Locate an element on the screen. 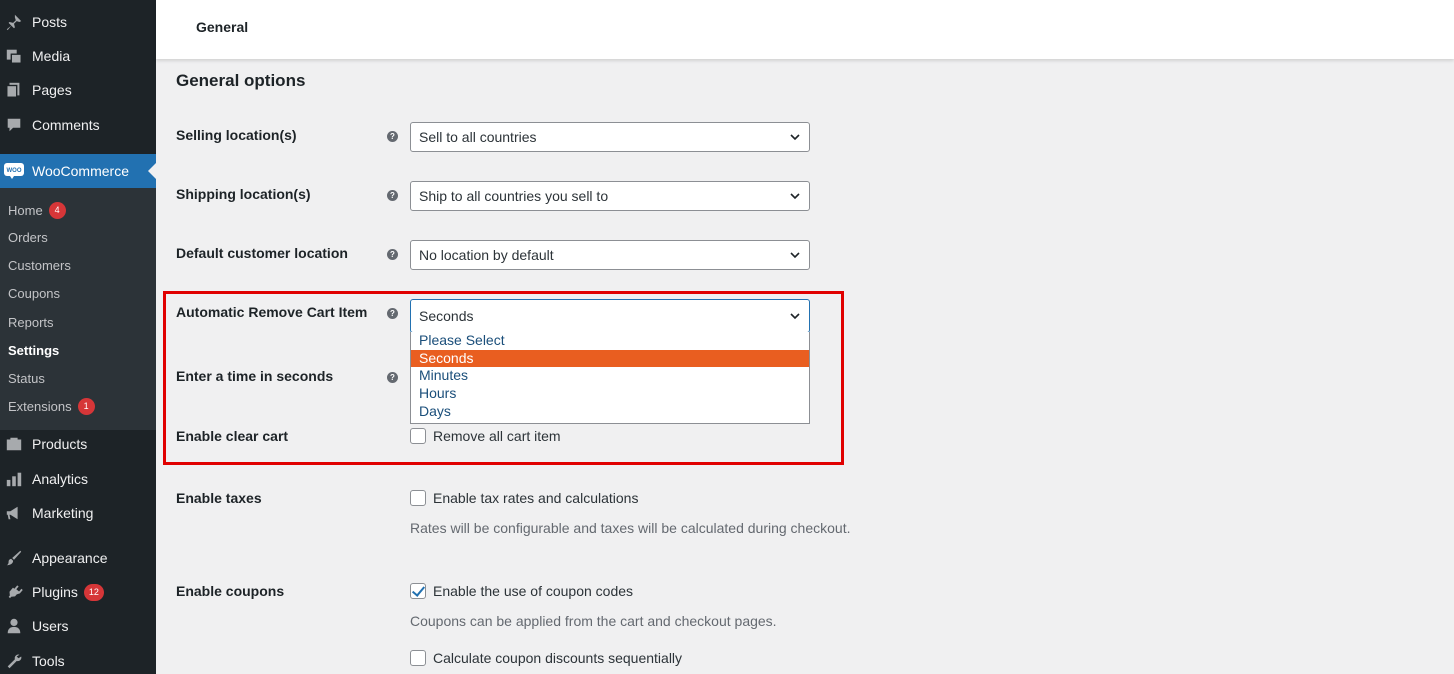 The width and height of the screenshot is (1454, 674). menu-analytics: Analytics is located at coordinates (78, 479).